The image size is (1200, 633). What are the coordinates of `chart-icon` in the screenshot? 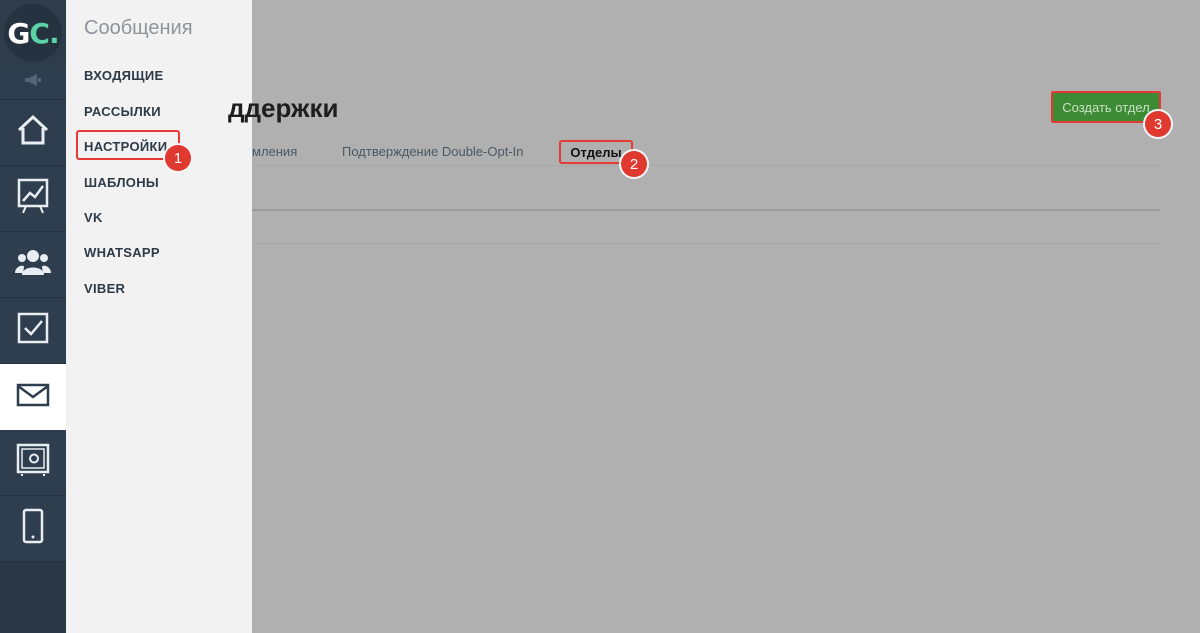 It's located at (33, 198).